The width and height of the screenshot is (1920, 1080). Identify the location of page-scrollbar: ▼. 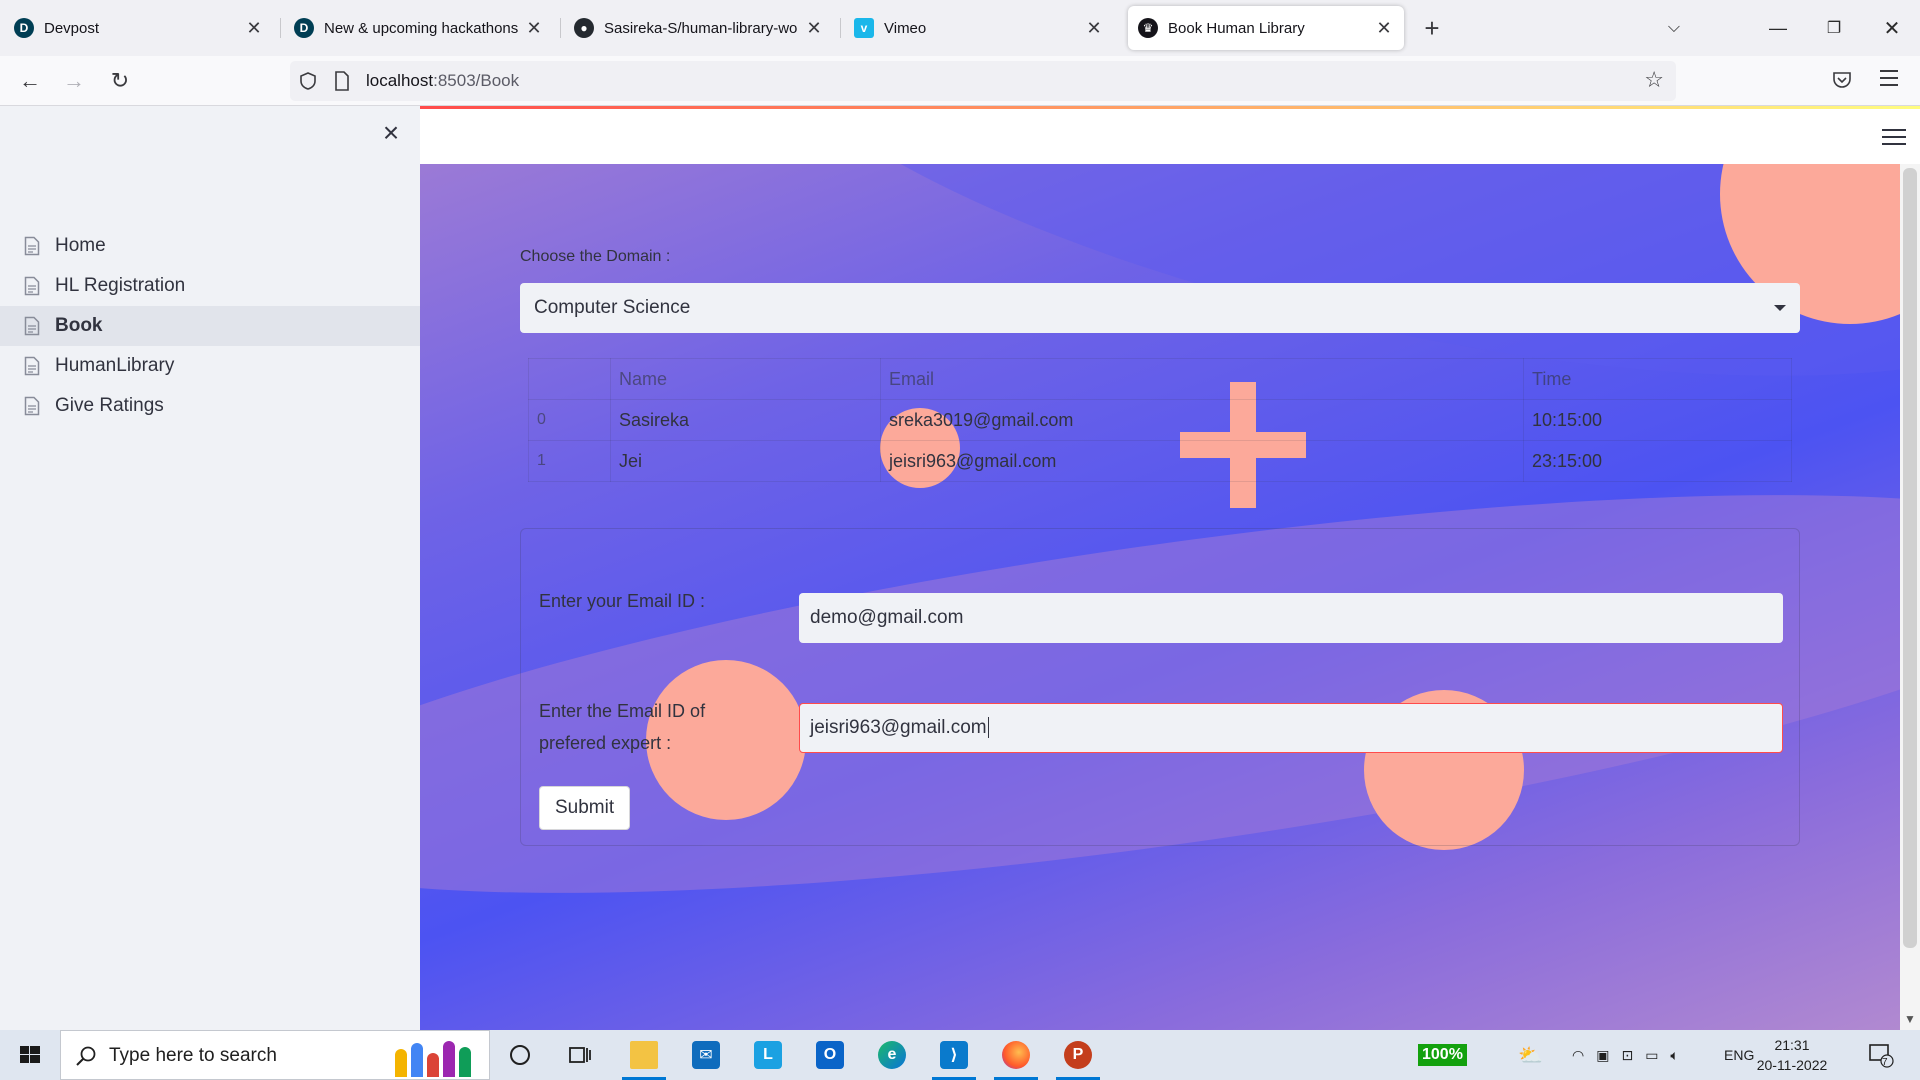
(1910, 597).